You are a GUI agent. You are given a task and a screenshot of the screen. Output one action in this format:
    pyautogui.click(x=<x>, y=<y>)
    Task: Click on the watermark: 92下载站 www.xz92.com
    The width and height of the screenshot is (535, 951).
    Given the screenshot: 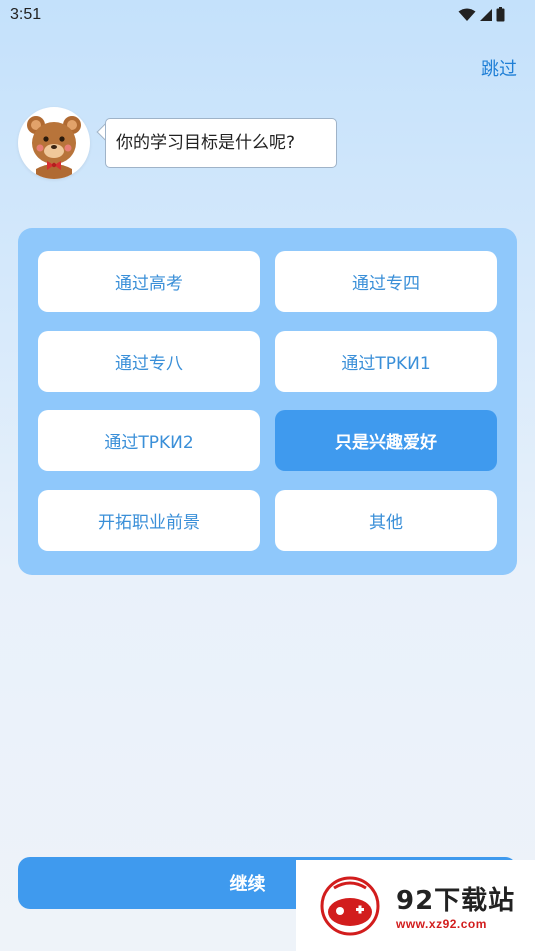 What is the action you would take?
    pyautogui.click(x=415, y=905)
    